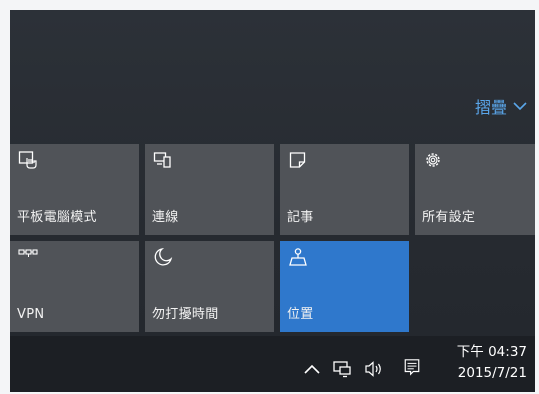  What do you see at coordinates (297, 160) in the screenshot?
I see `note-icon` at bounding box center [297, 160].